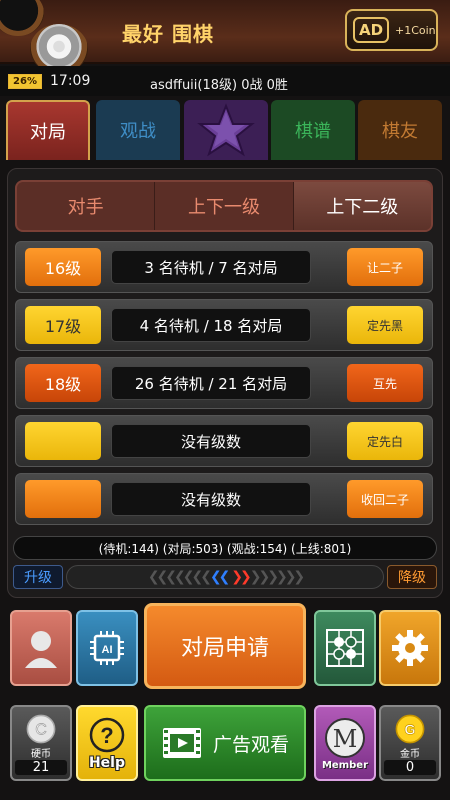  Describe the element at coordinates (385, 383) in the screenshot. I see `handicap-button: 互先` at that location.